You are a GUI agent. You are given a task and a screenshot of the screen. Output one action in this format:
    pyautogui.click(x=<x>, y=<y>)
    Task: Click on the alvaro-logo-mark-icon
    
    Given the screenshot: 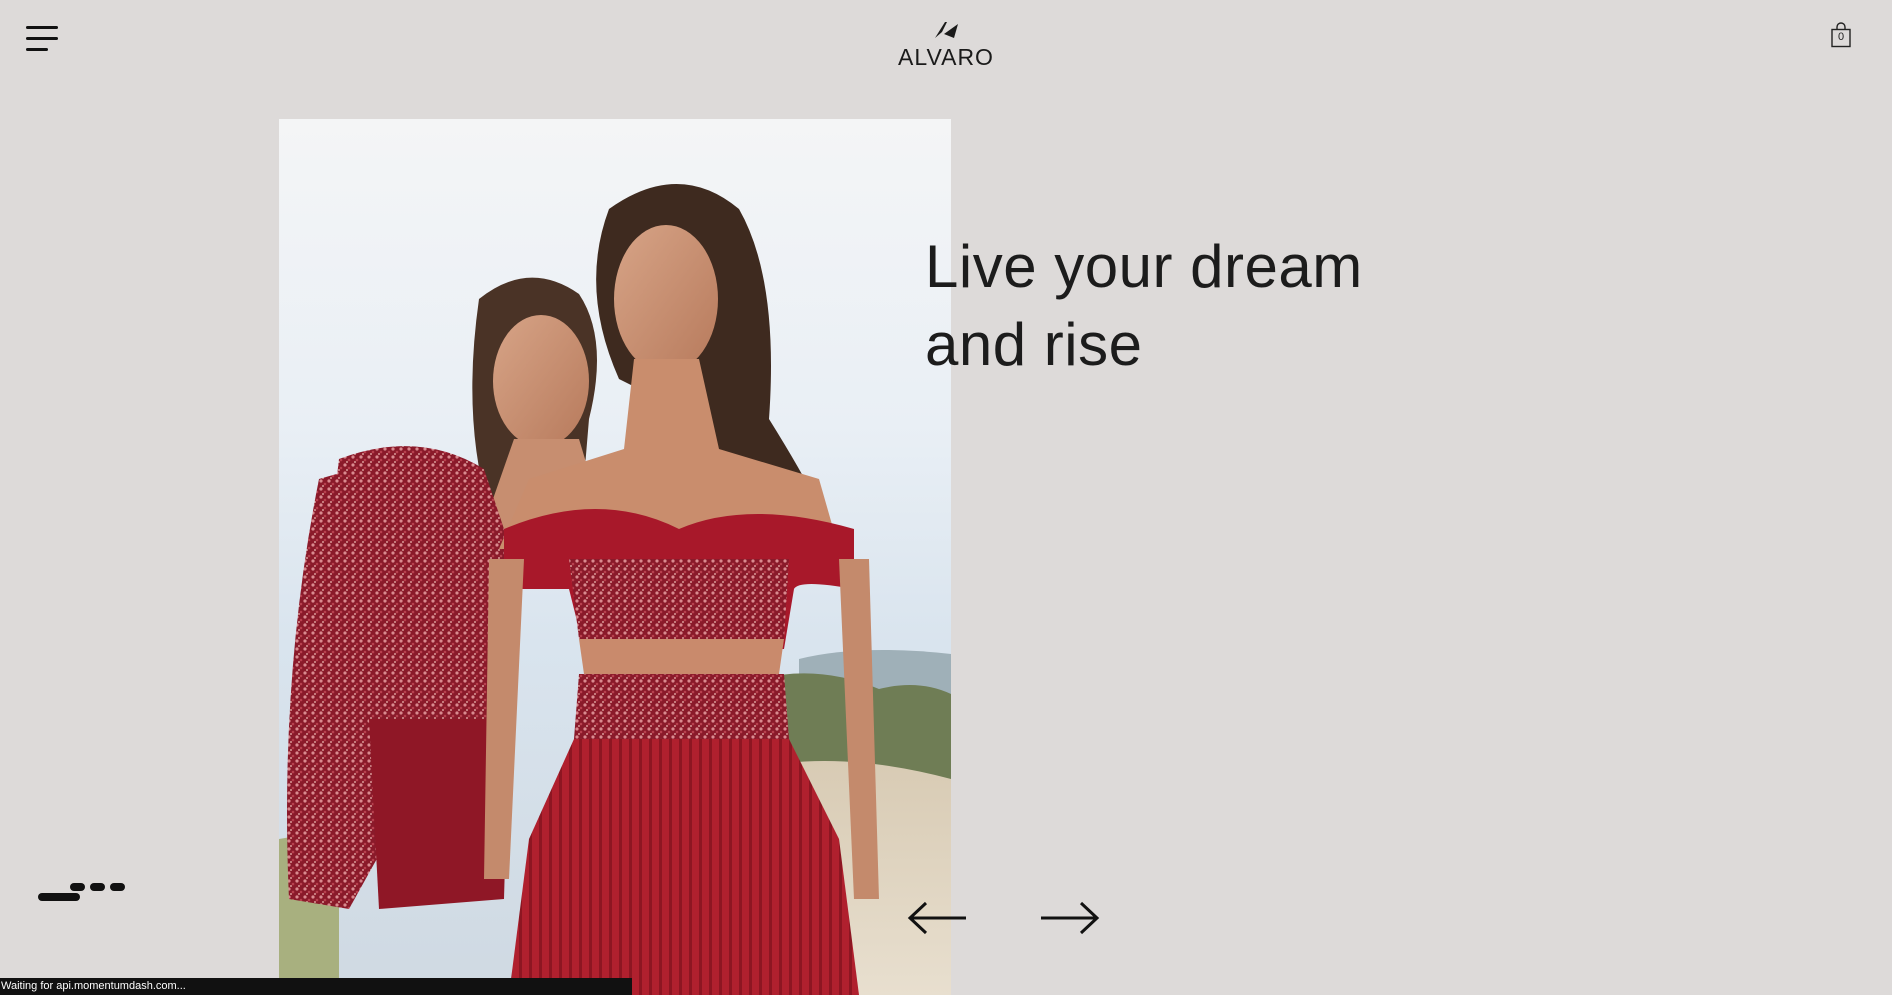 What is the action you would take?
    pyautogui.click(x=946, y=30)
    